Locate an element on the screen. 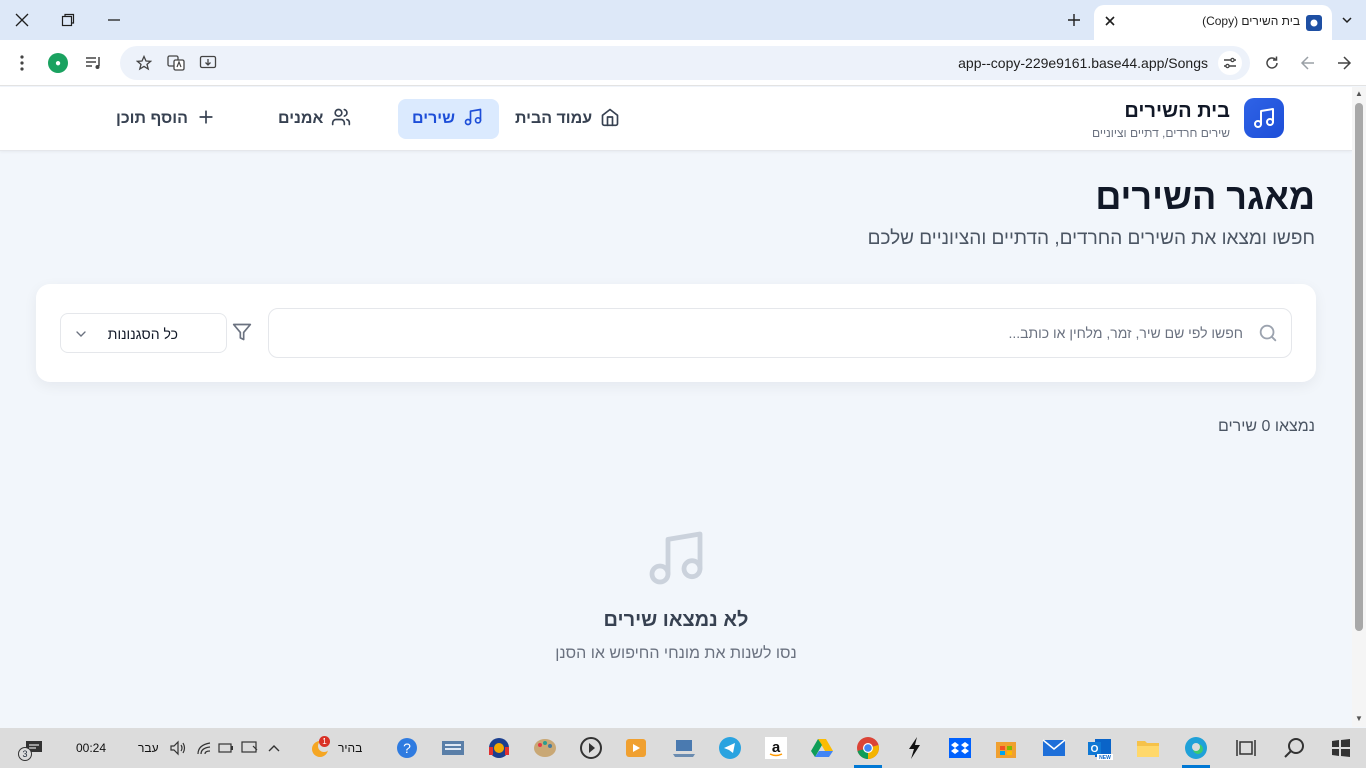  search-card: כל הסגנונות is located at coordinates (676, 333).